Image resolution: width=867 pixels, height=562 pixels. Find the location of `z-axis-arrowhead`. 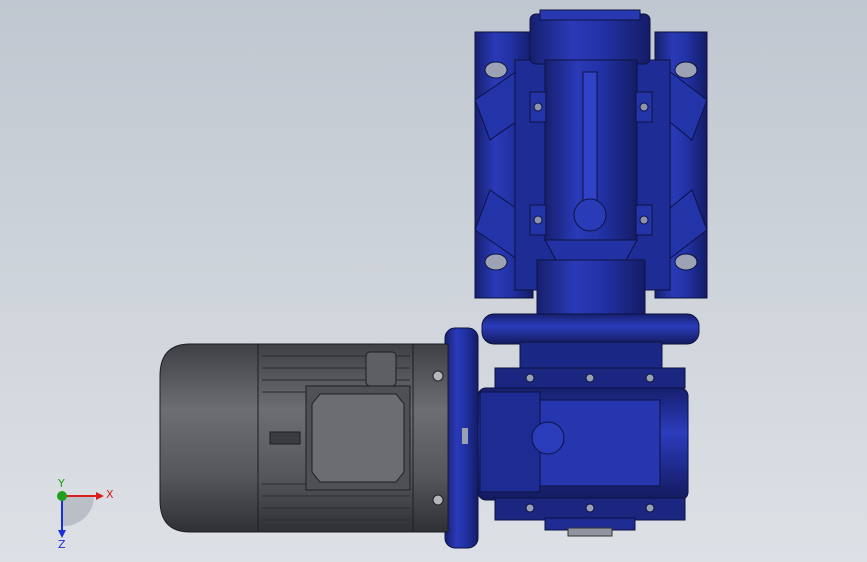

z-axis-arrowhead is located at coordinates (62, 534).